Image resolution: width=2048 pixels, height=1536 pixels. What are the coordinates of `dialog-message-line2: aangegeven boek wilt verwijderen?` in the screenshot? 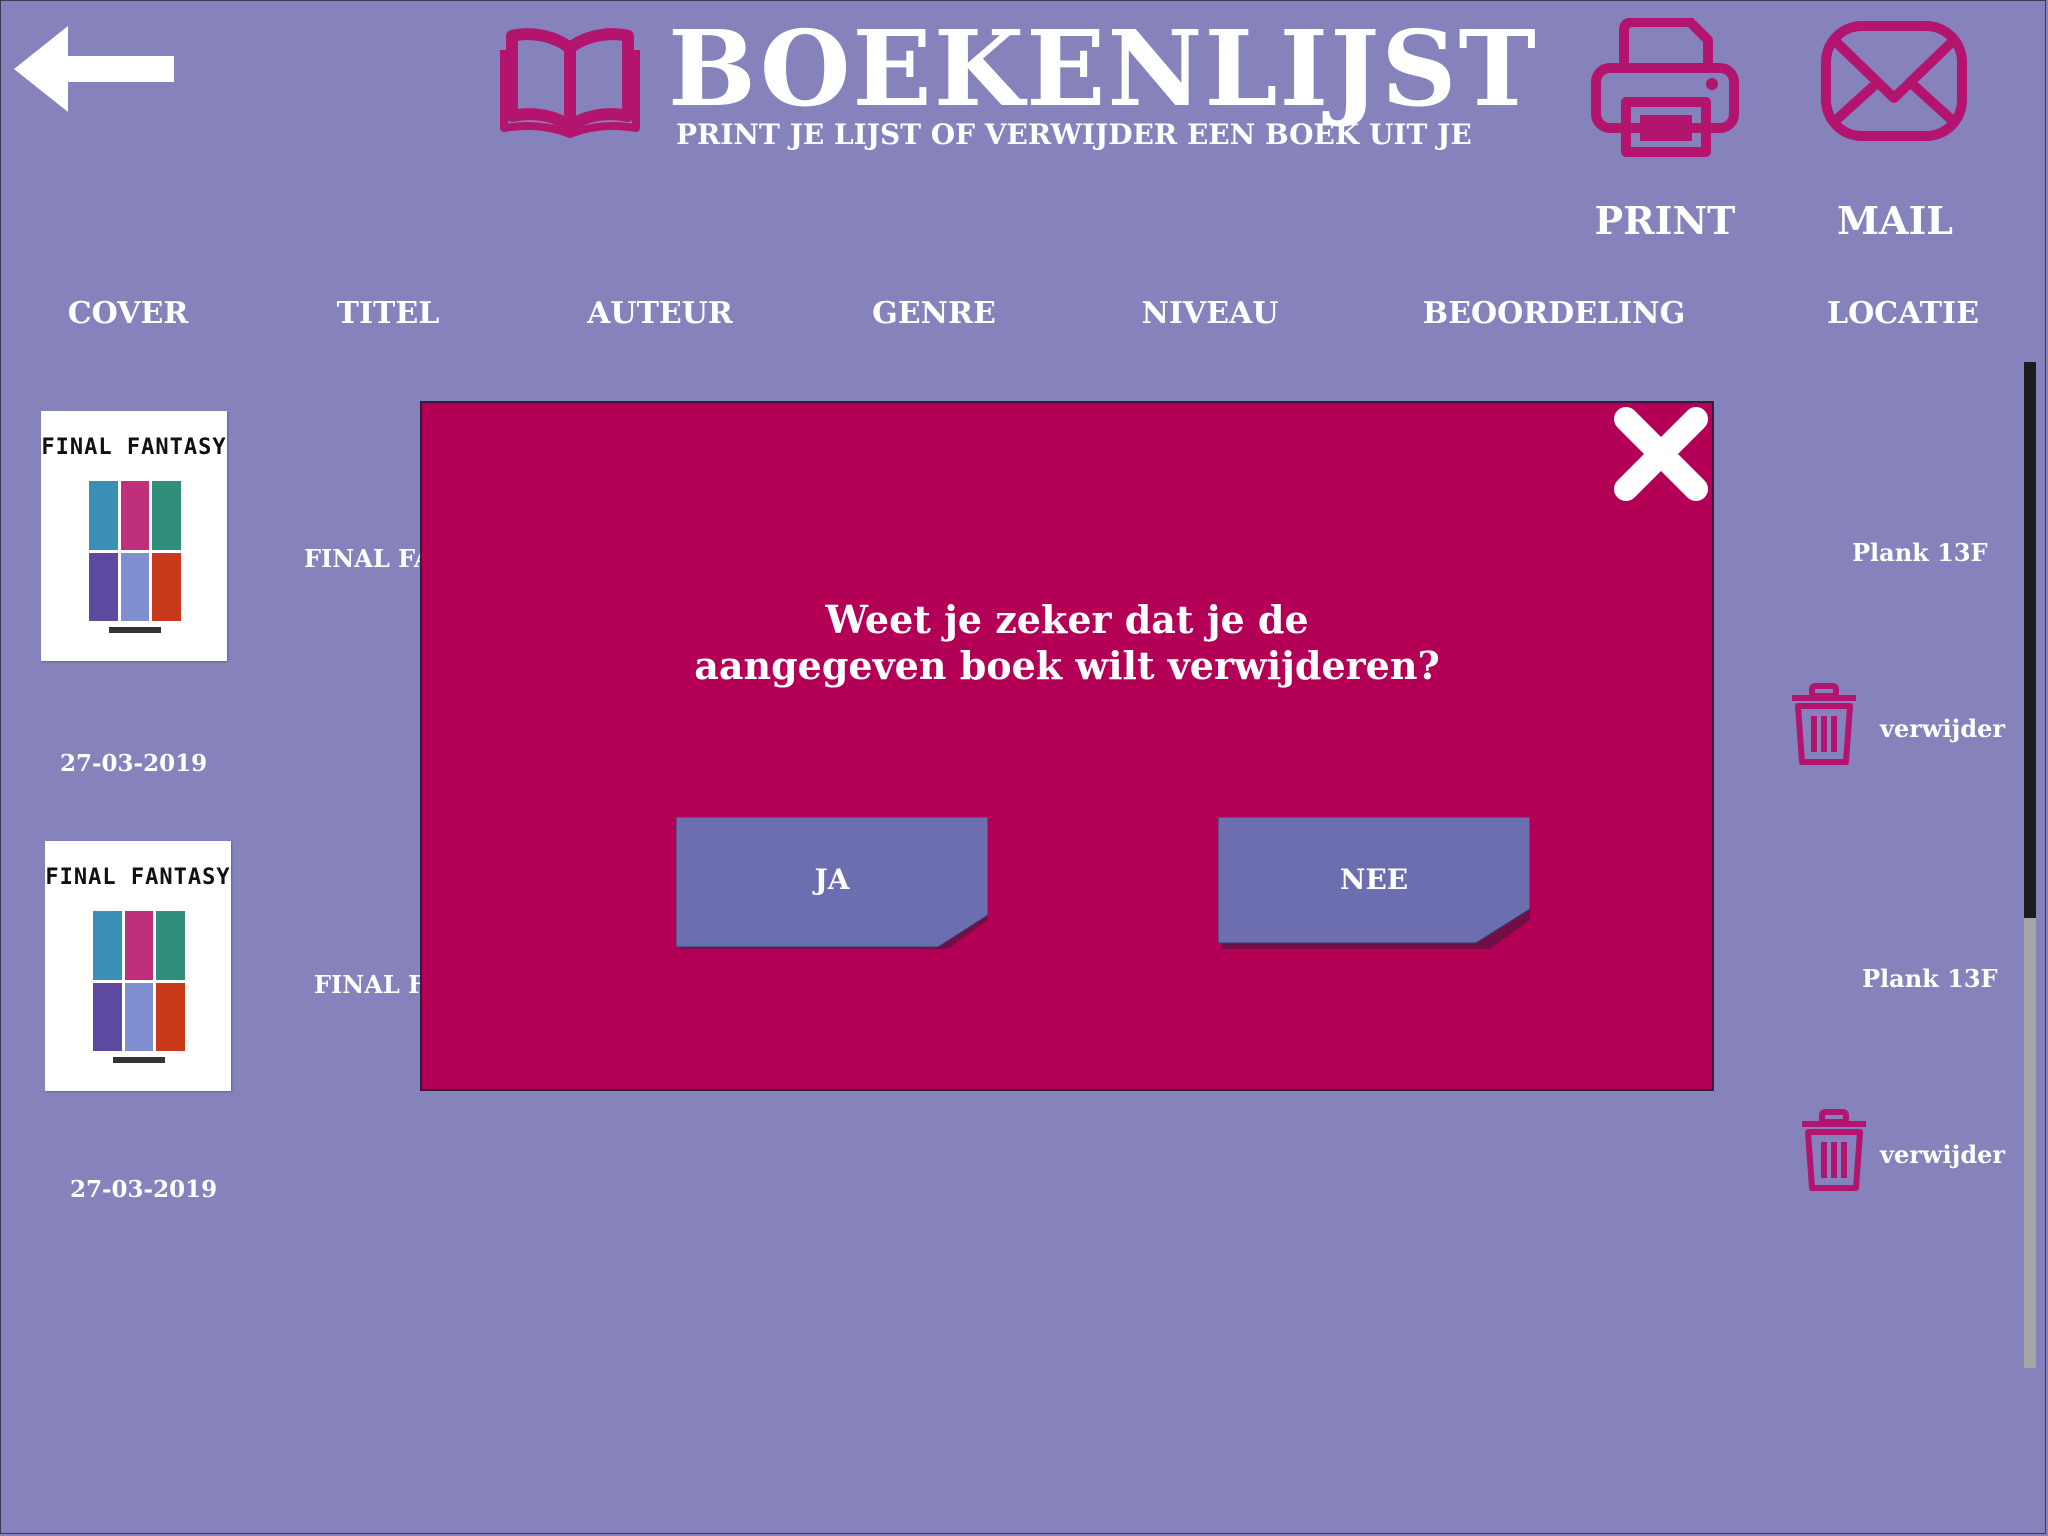 It's located at (1067, 665).